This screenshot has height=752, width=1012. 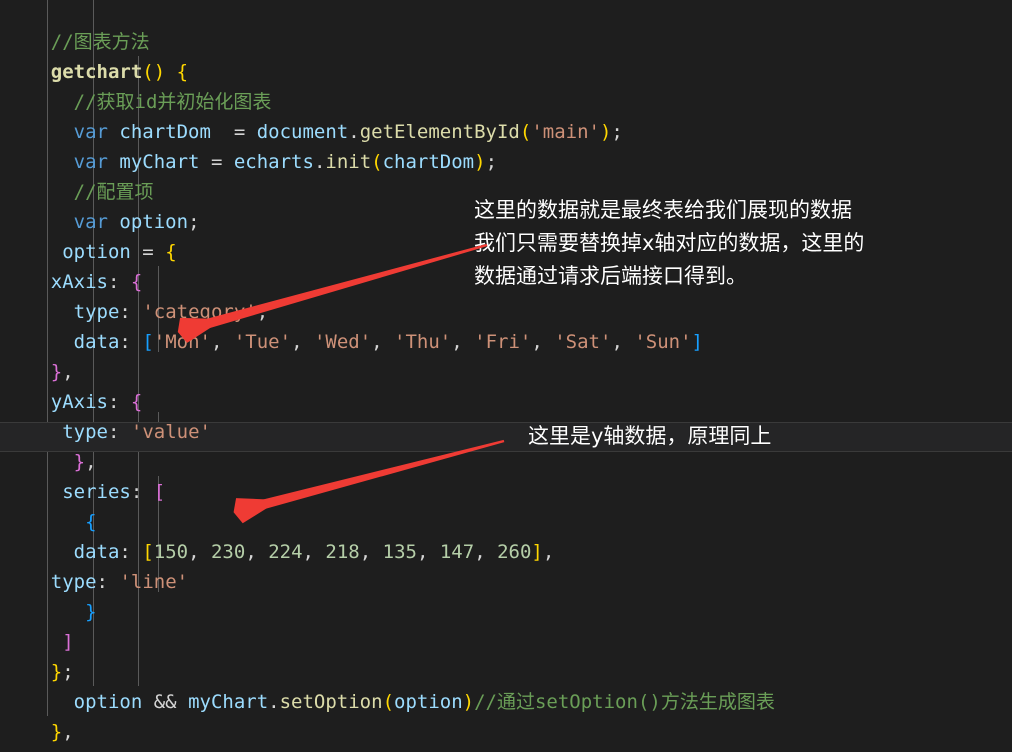 I want to click on code-line: //图表方法, so click(x=506, y=42).